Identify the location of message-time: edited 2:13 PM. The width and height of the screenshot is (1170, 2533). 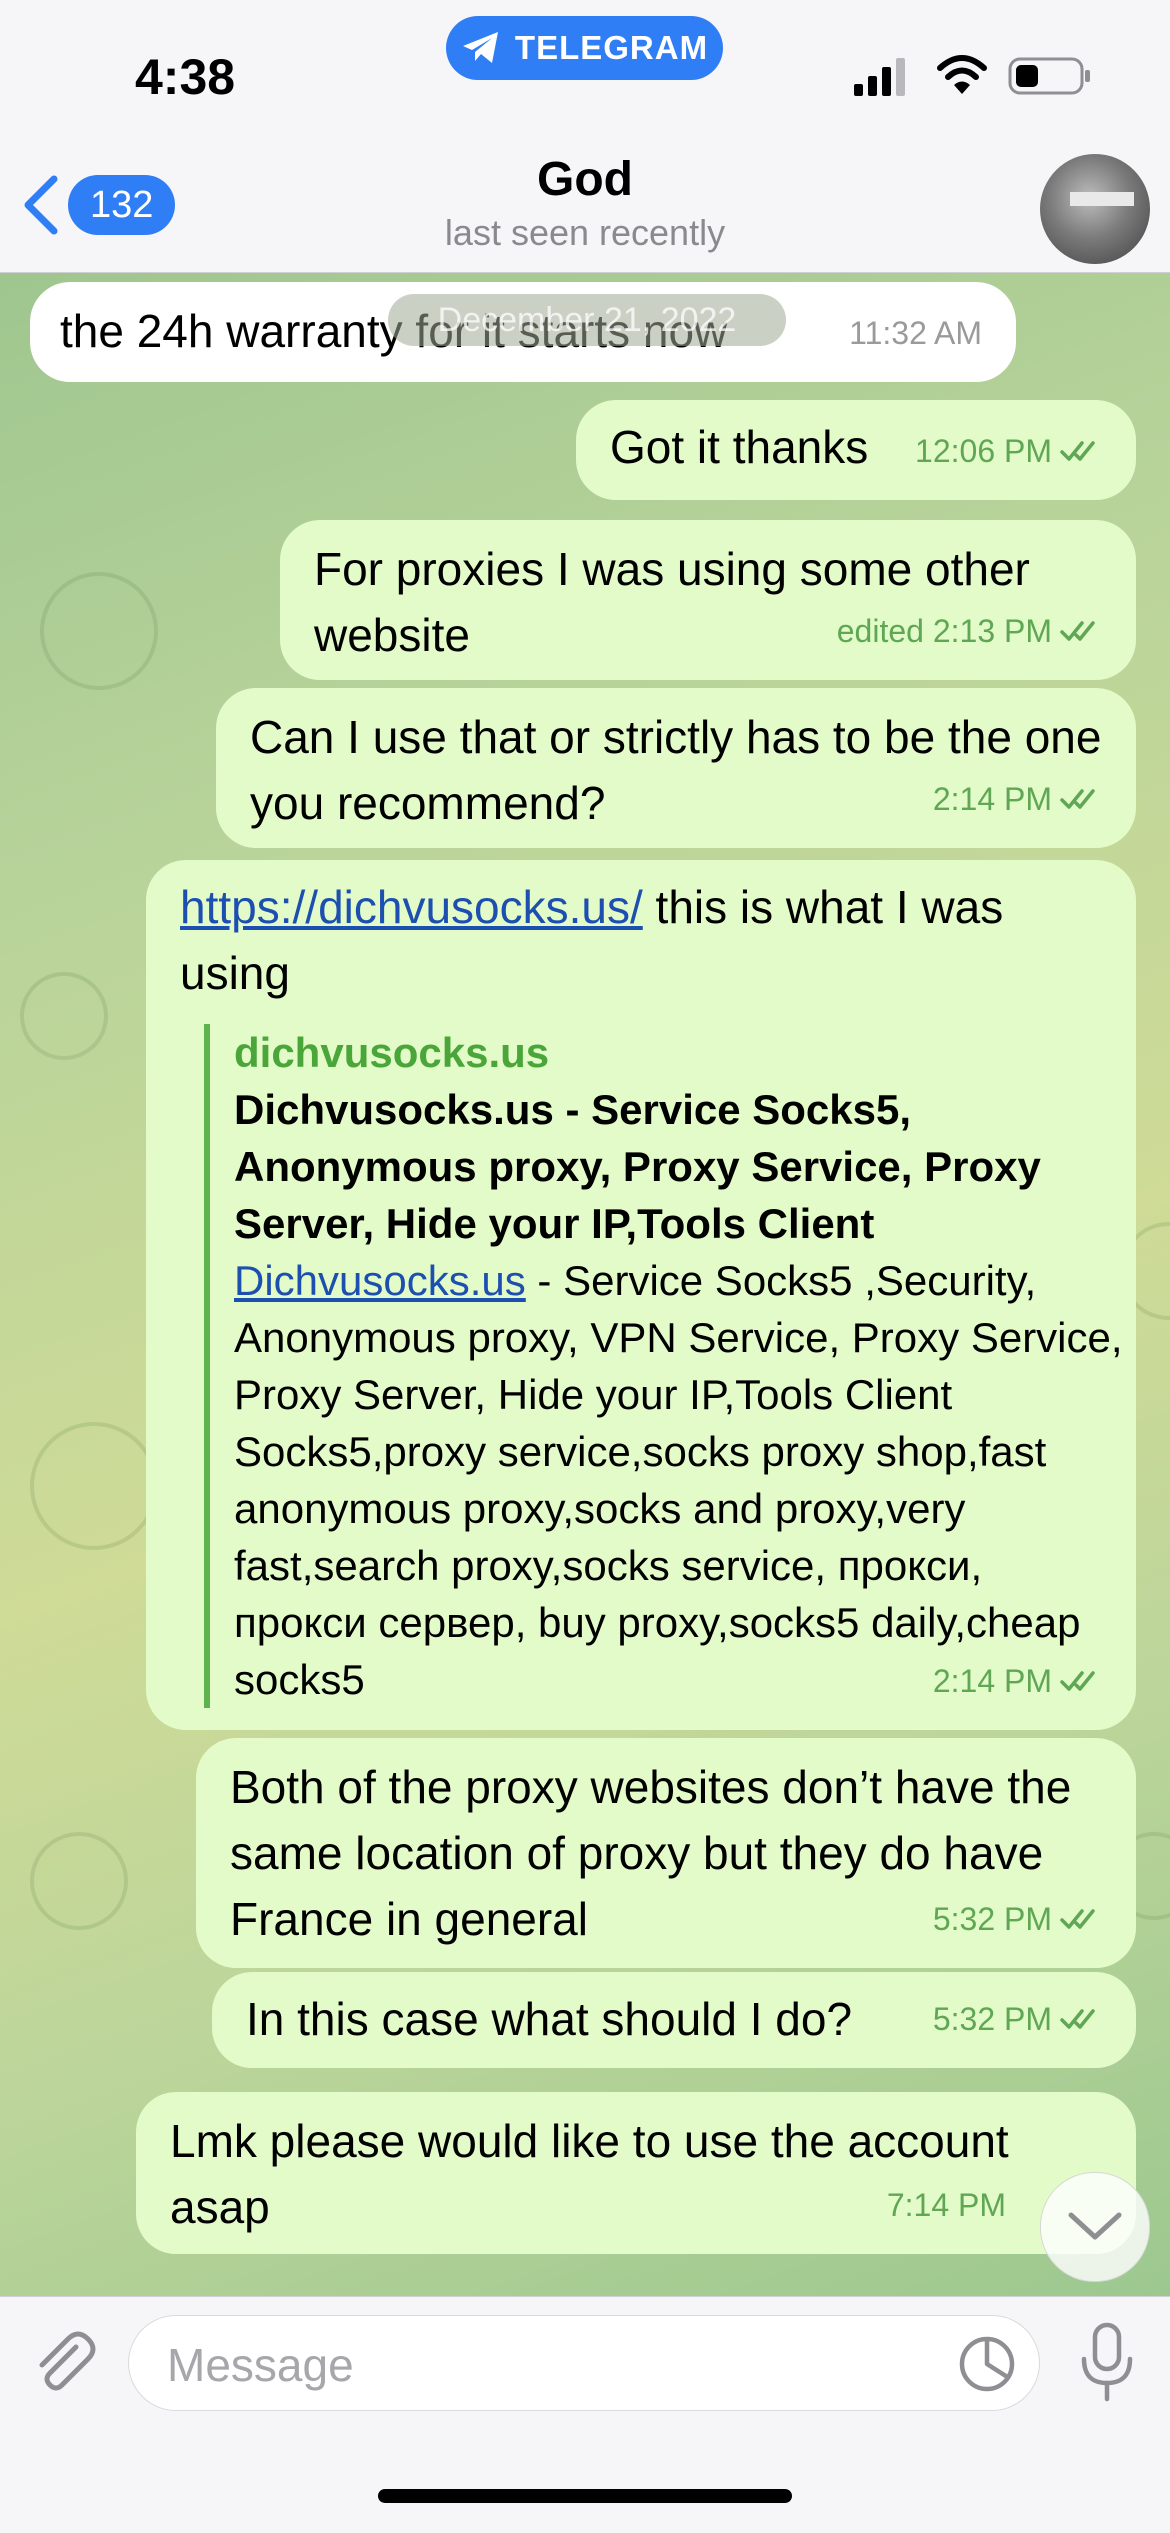
(969, 631).